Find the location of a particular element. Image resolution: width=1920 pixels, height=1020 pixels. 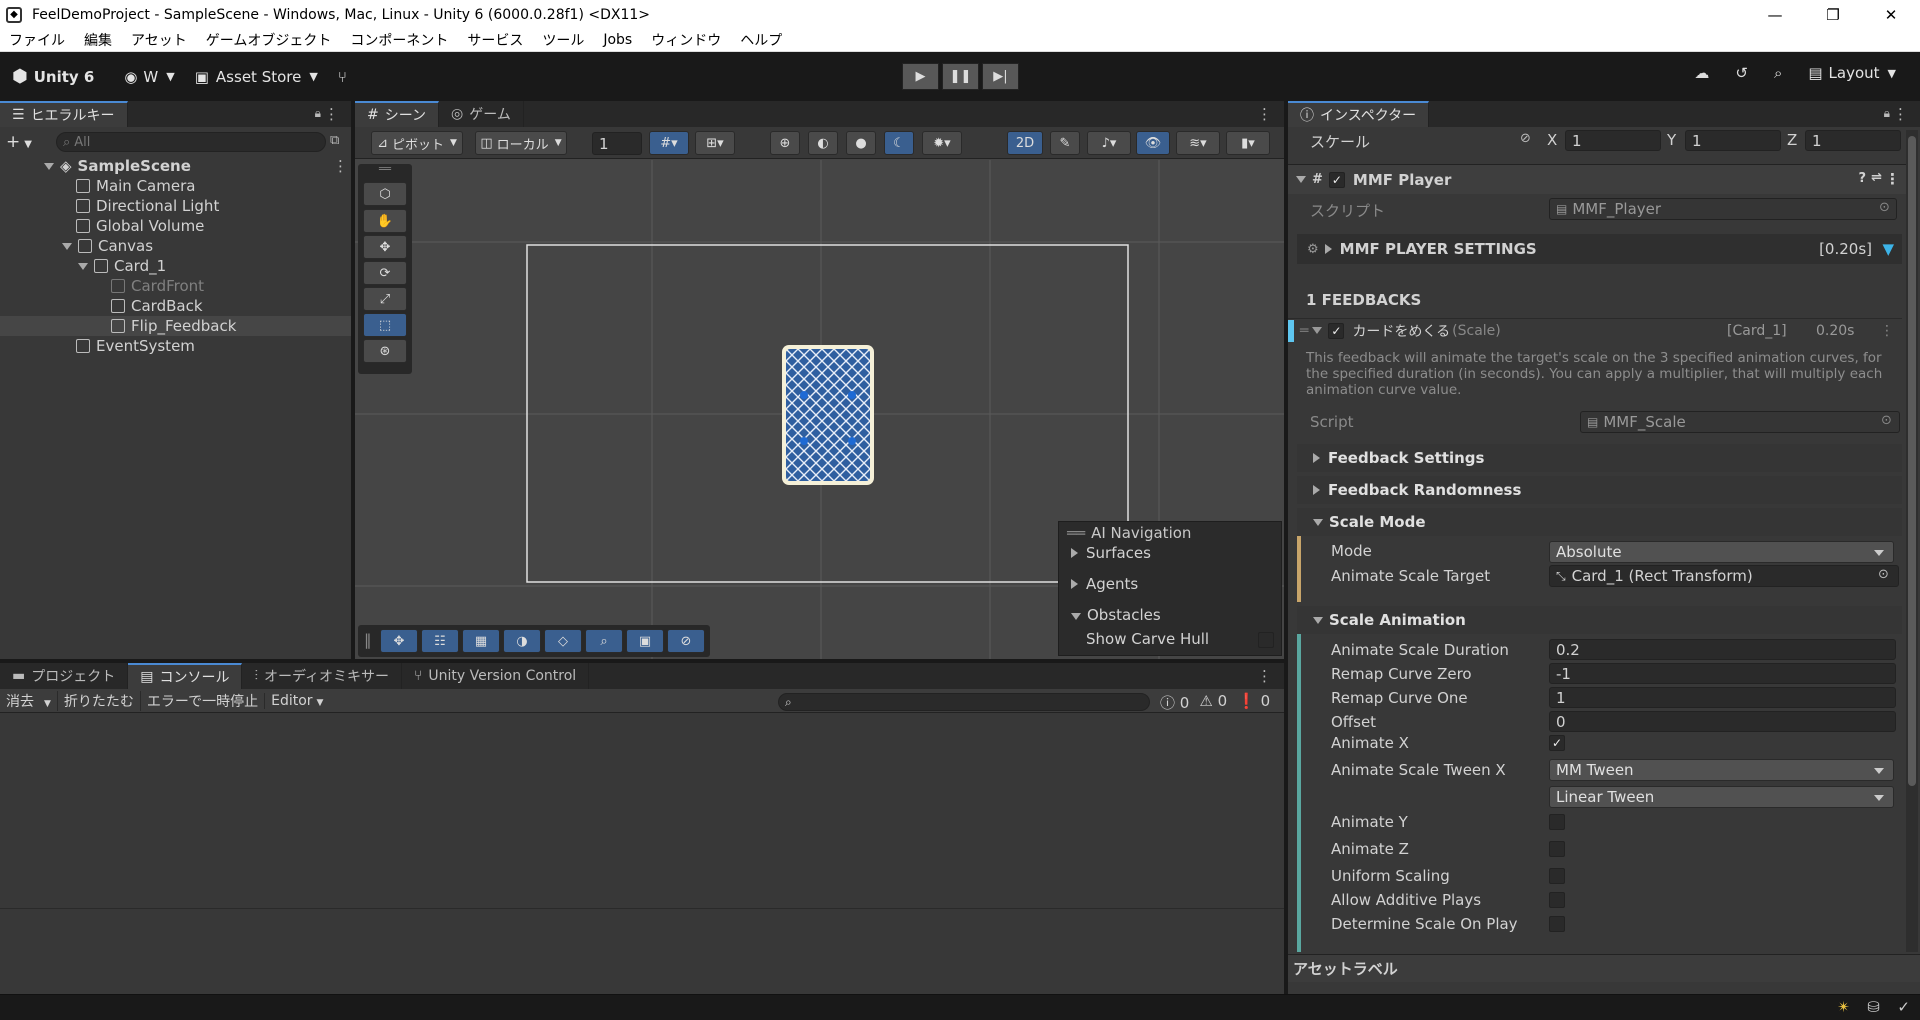

menu-services: サービス is located at coordinates (495, 40).